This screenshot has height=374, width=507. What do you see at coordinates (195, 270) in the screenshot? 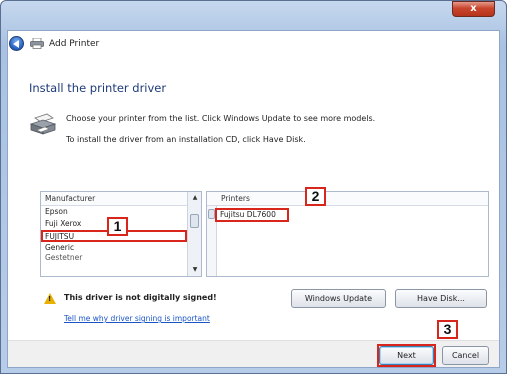
I see `scroll-down-icon: ▼` at bounding box center [195, 270].